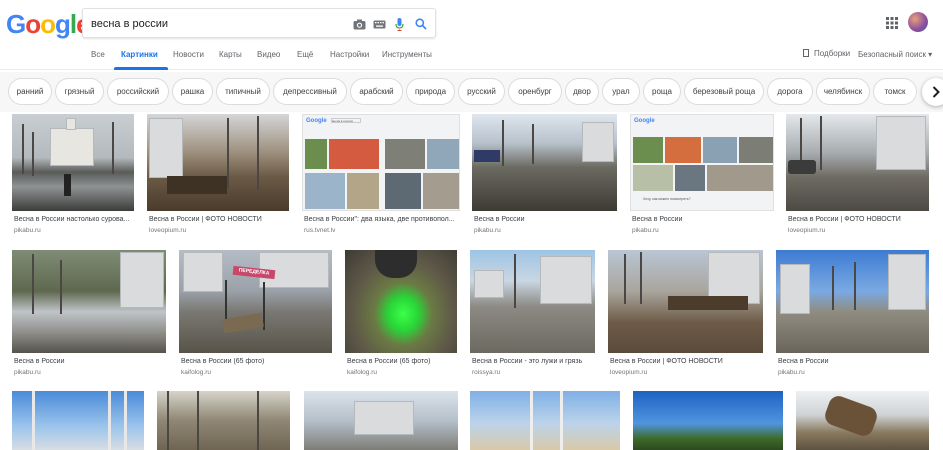  Describe the element at coordinates (662, 91) in the screenshot. I see `chip: роща` at that location.